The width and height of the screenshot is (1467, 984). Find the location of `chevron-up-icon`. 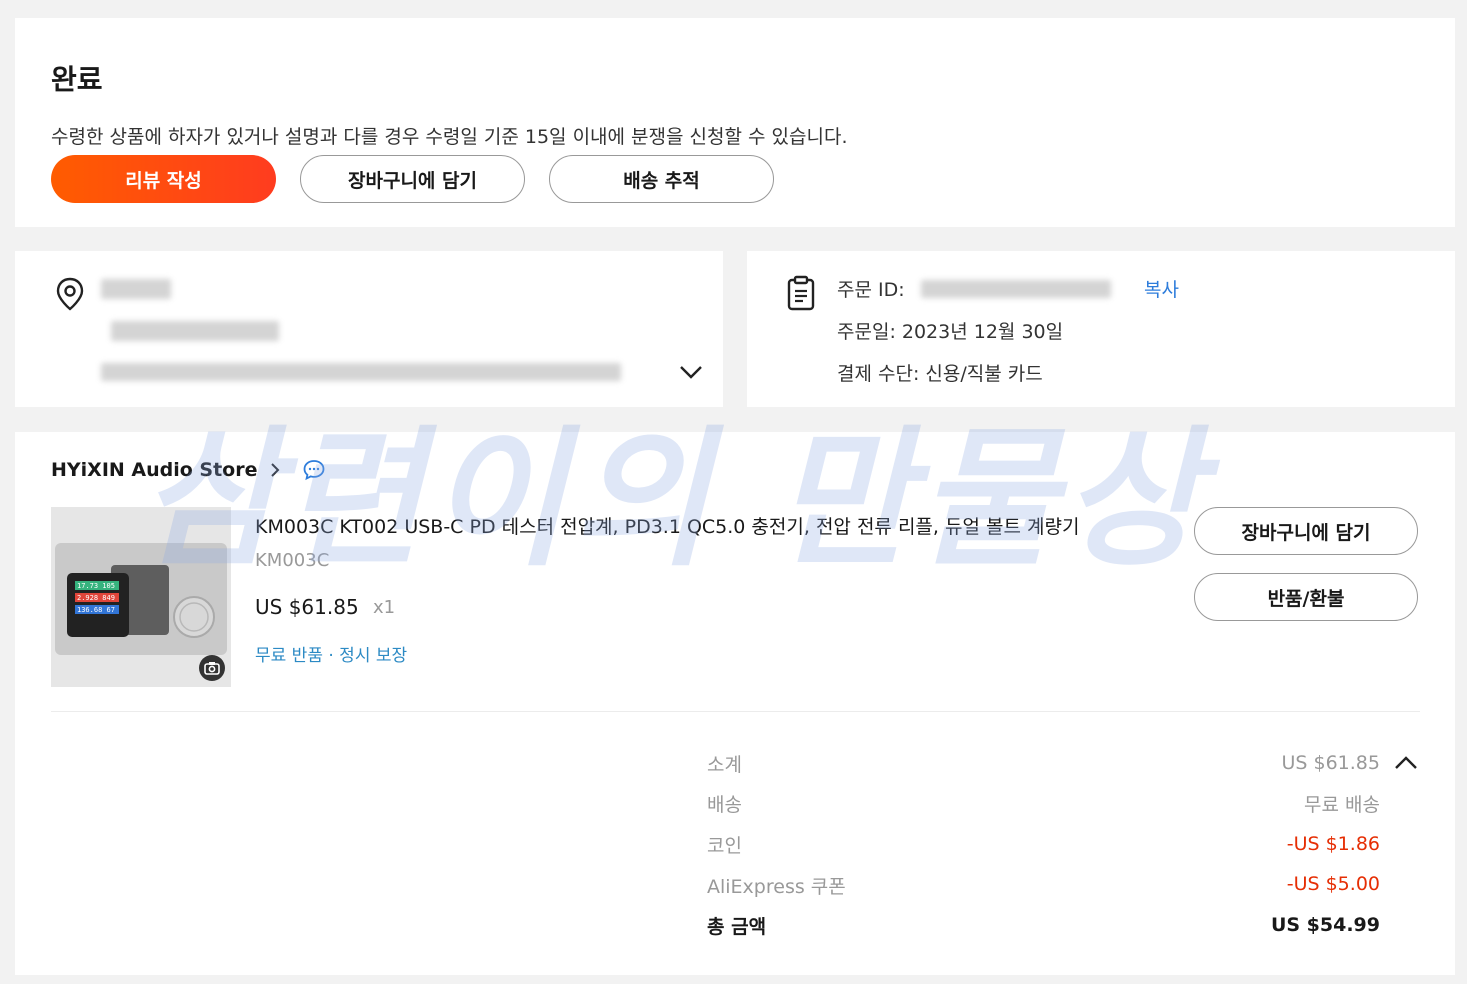

chevron-up-icon is located at coordinates (1406, 763).